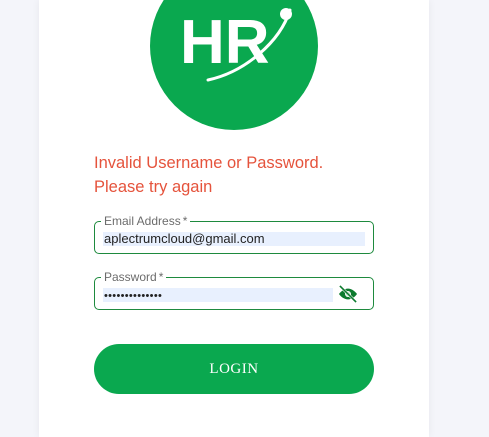 Image resolution: width=489 pixels, height=437 pixels. Describe the element at coordinates (234, 290) in the screenshot. I see `password-field: Password * ••••••••••••••` at that location.